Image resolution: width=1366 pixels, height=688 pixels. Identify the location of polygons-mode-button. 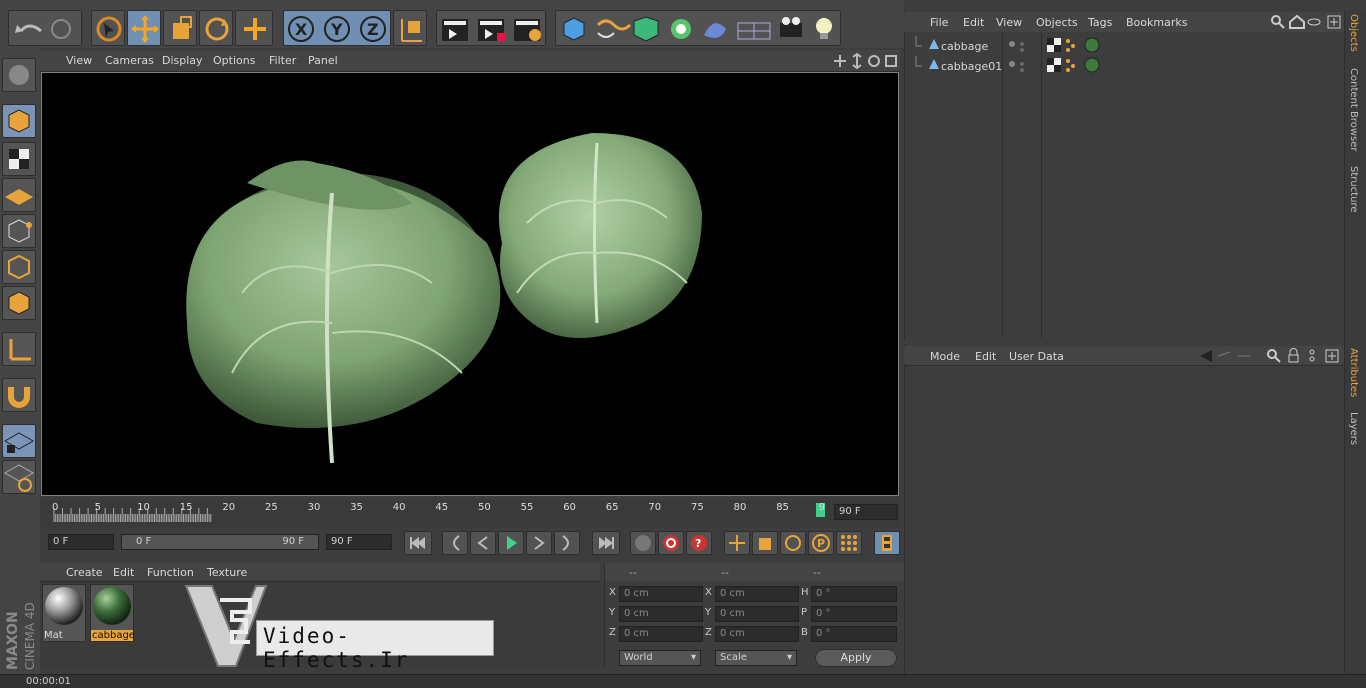
(19, 303).